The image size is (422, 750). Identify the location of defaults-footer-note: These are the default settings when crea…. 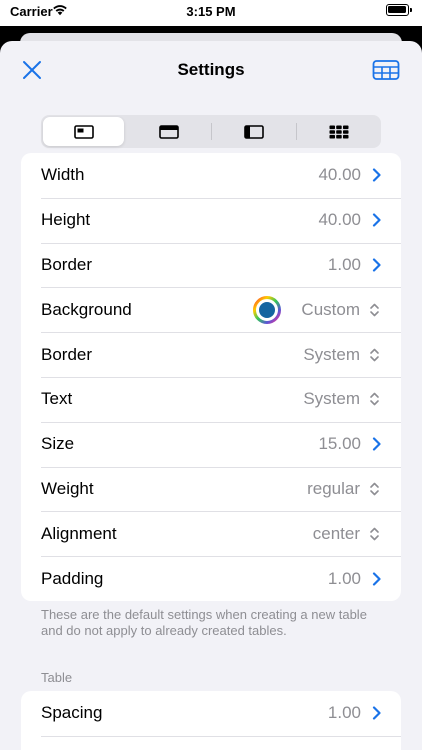
(204, 622).